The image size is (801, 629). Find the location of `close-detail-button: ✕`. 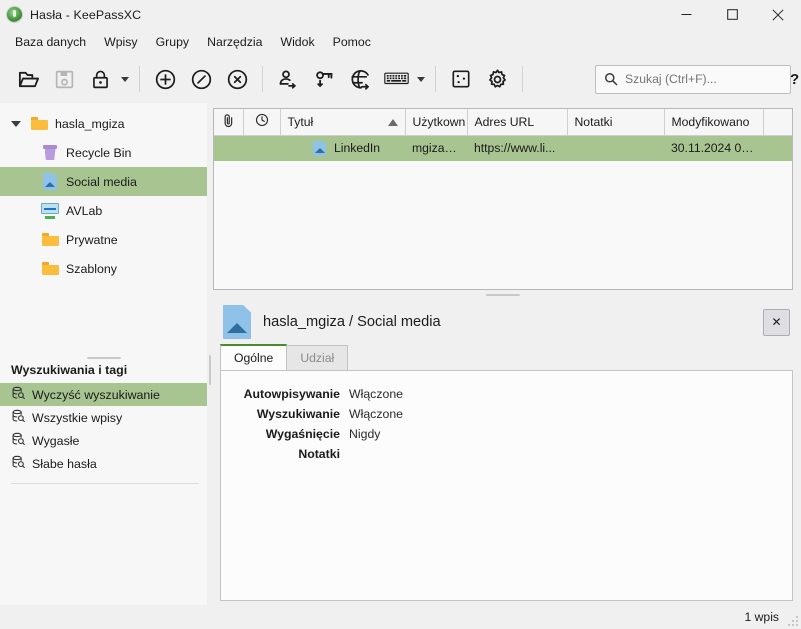

close-detail-button: ✕ is located at coordinates (776, 322).